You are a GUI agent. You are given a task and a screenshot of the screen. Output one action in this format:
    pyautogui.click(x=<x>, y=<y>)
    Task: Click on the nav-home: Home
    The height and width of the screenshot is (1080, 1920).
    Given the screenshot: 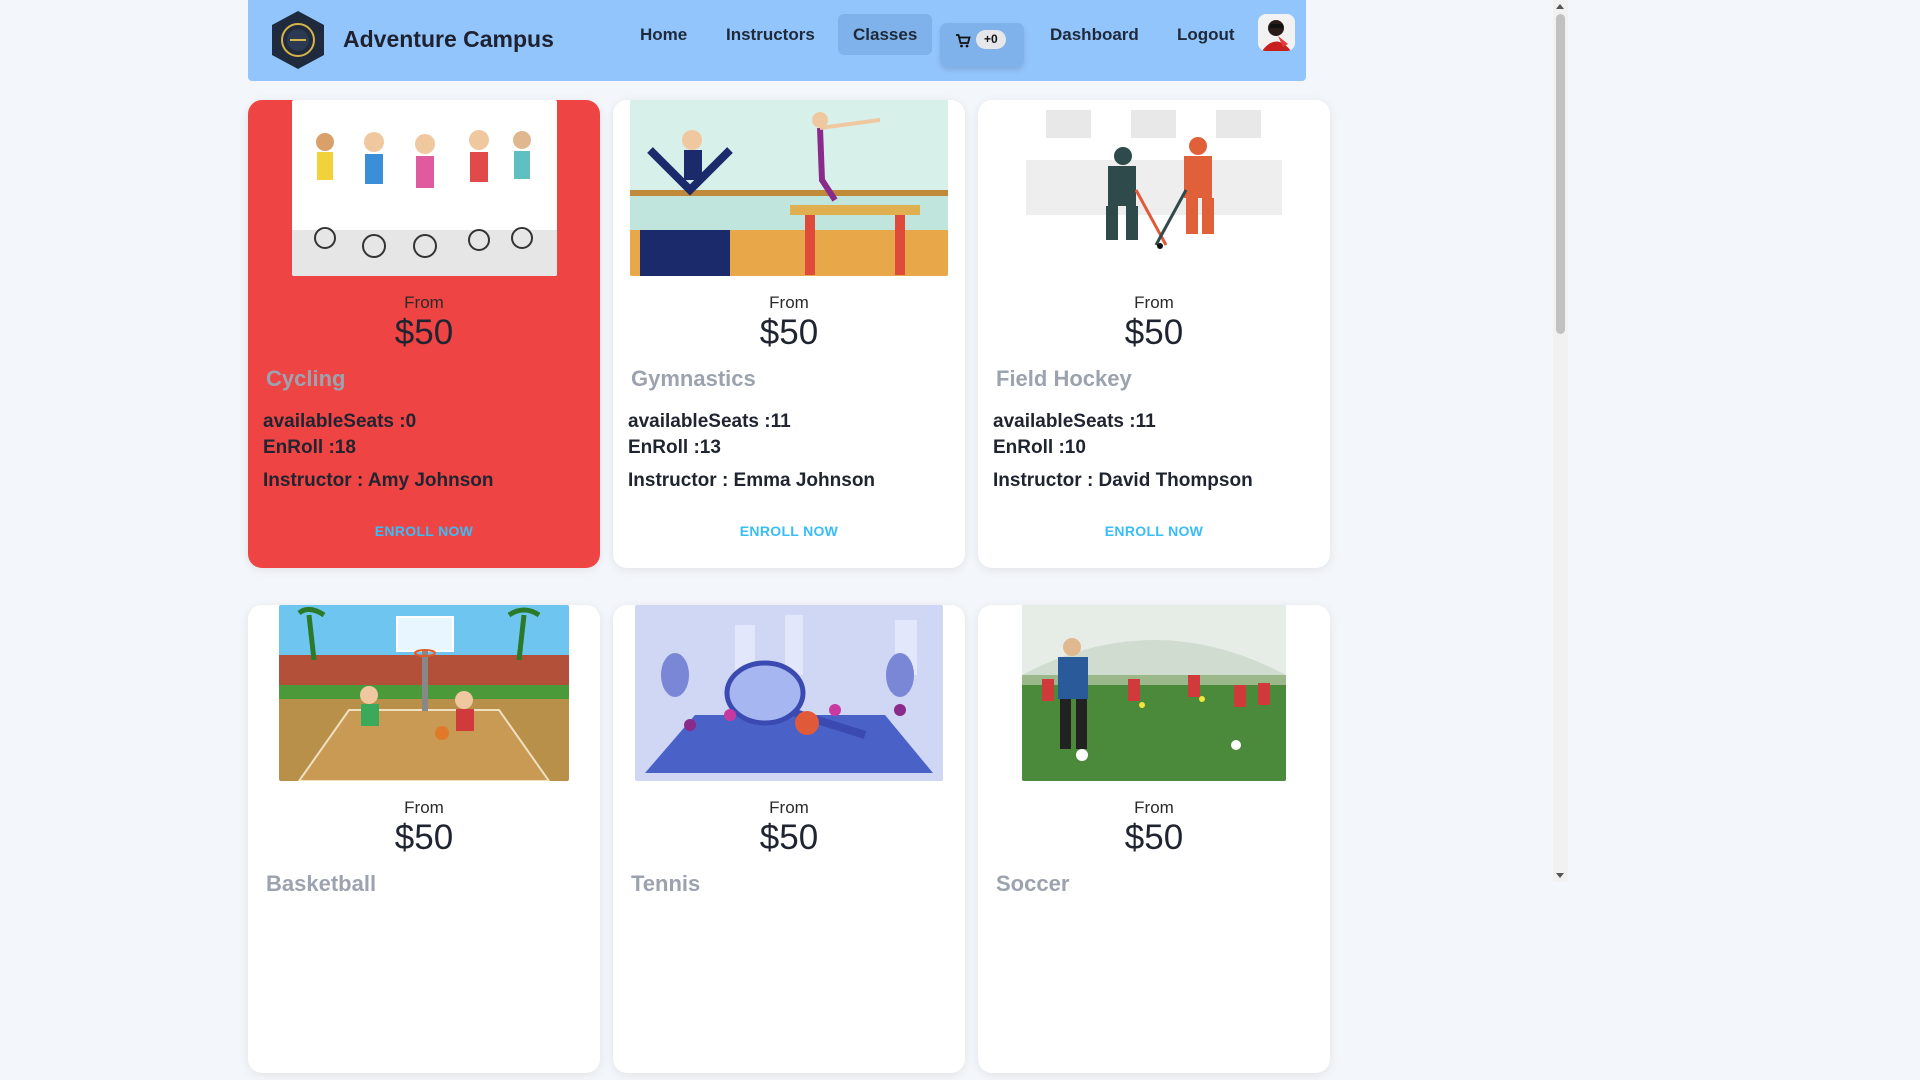 What is the action you would take?
    pyautogui.click(x=663, y=34)
    